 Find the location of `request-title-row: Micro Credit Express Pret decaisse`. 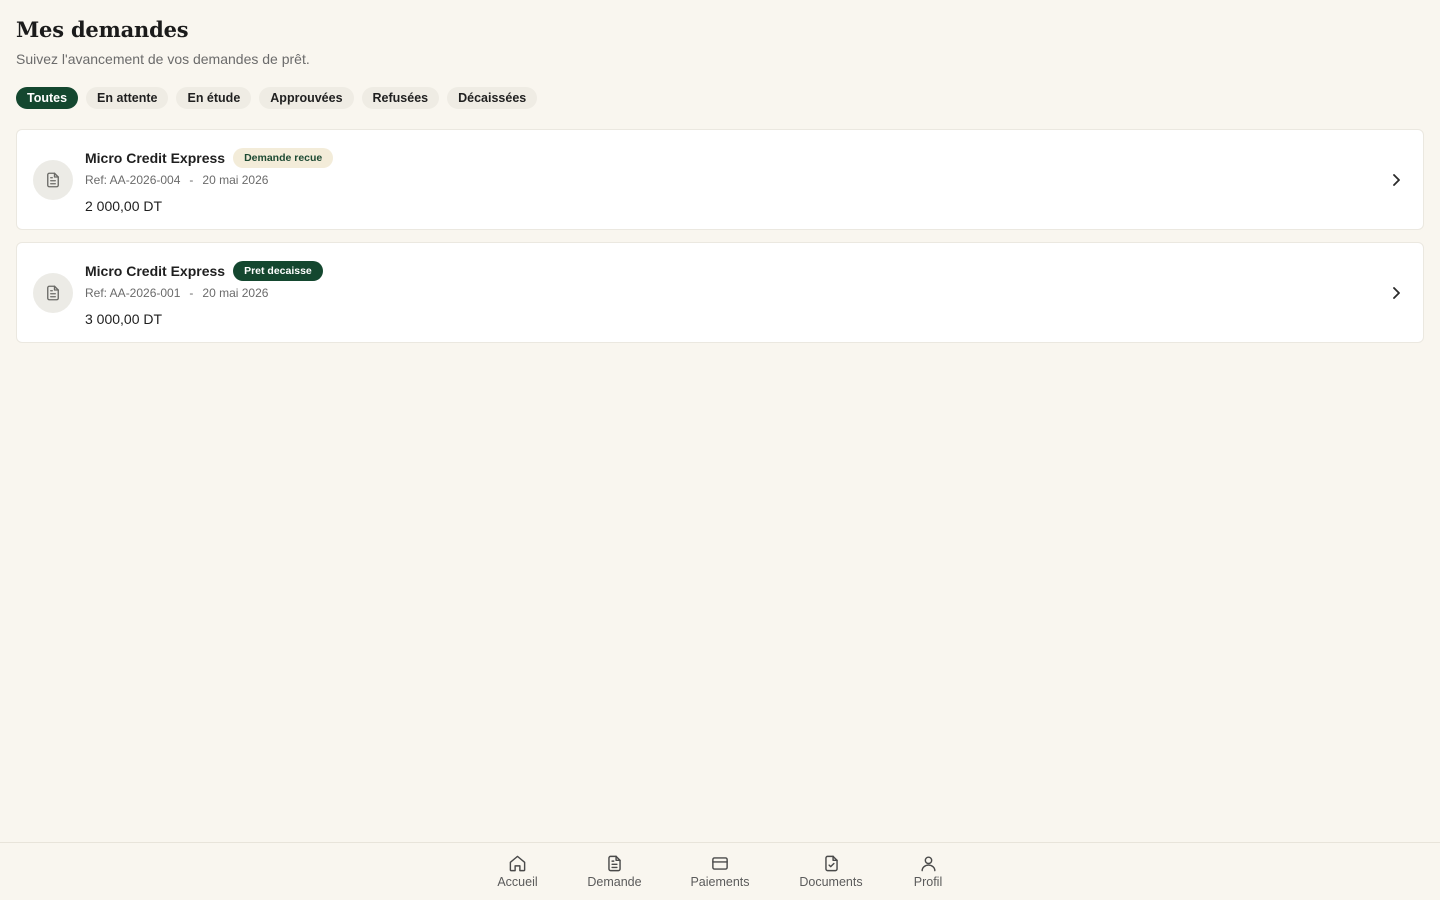

request-title-row: Micro Credit Express Pret decaisse is located at coordinates (204, 271).